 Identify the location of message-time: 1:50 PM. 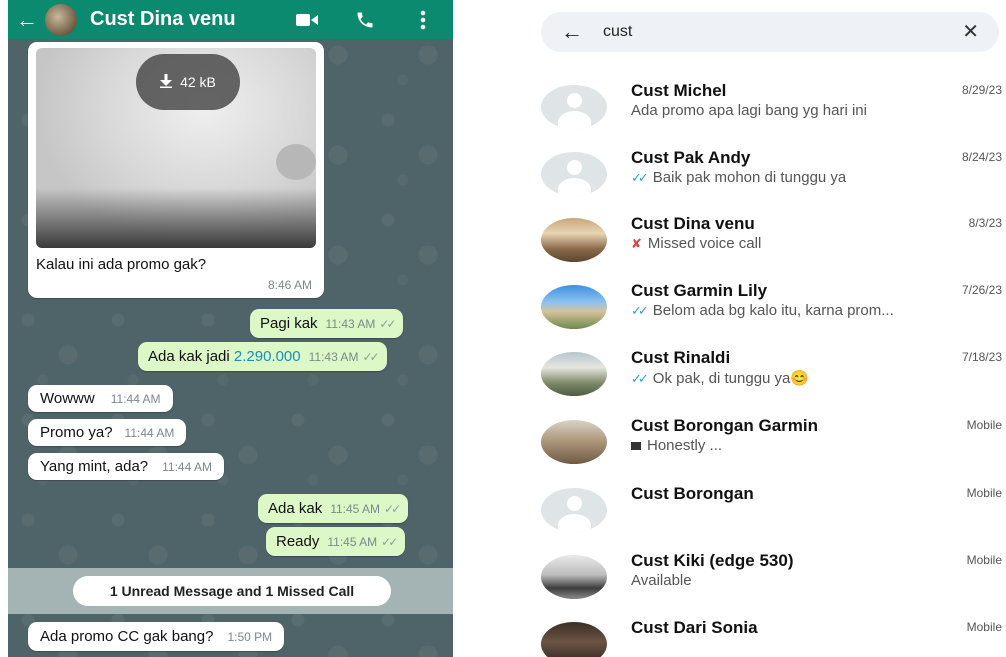
(250, 637).